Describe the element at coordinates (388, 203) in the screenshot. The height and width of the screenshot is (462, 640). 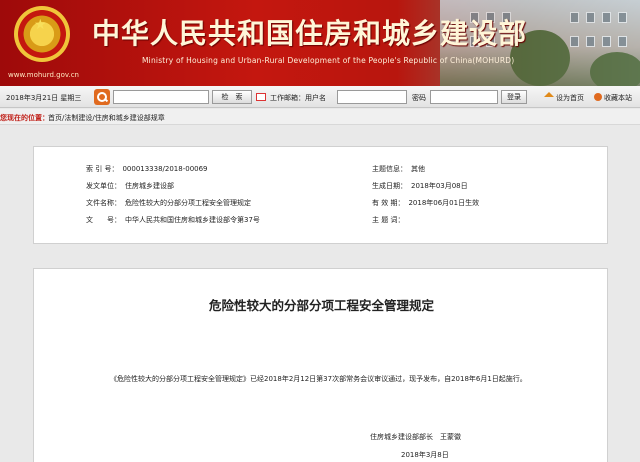
I see `validity-label: 有 效 期：` at that location.